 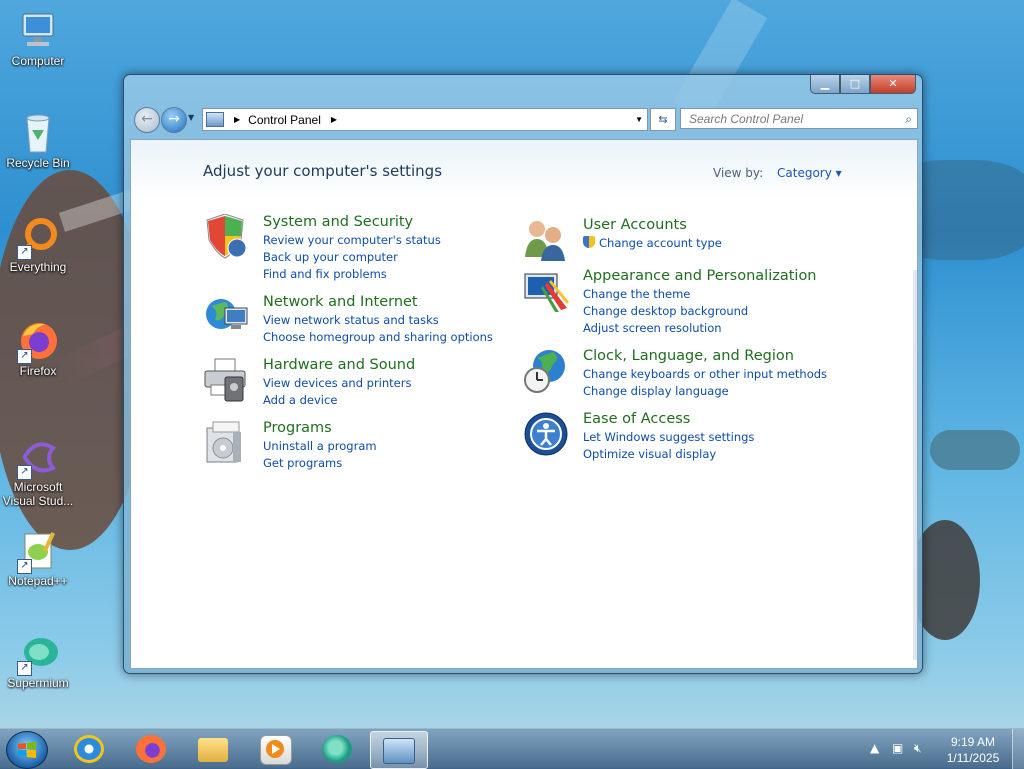 What do you see at coordinates (652, 243) in the screenshot?
I see `link-change-account-type: Change account type` at bounding box center [652, 243].